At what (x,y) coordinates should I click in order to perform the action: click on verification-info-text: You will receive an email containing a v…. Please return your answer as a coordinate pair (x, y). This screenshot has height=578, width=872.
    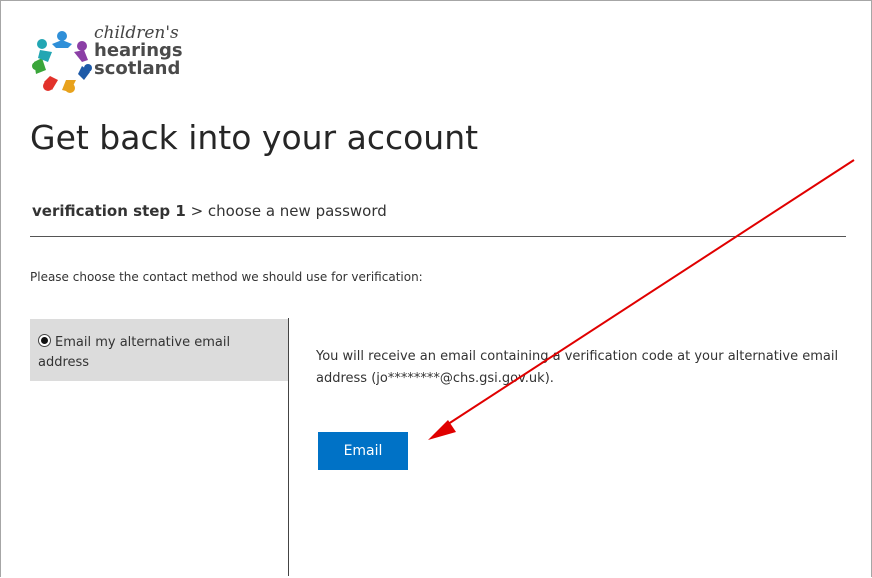
    Looking at the image, I should click on (577, 367).